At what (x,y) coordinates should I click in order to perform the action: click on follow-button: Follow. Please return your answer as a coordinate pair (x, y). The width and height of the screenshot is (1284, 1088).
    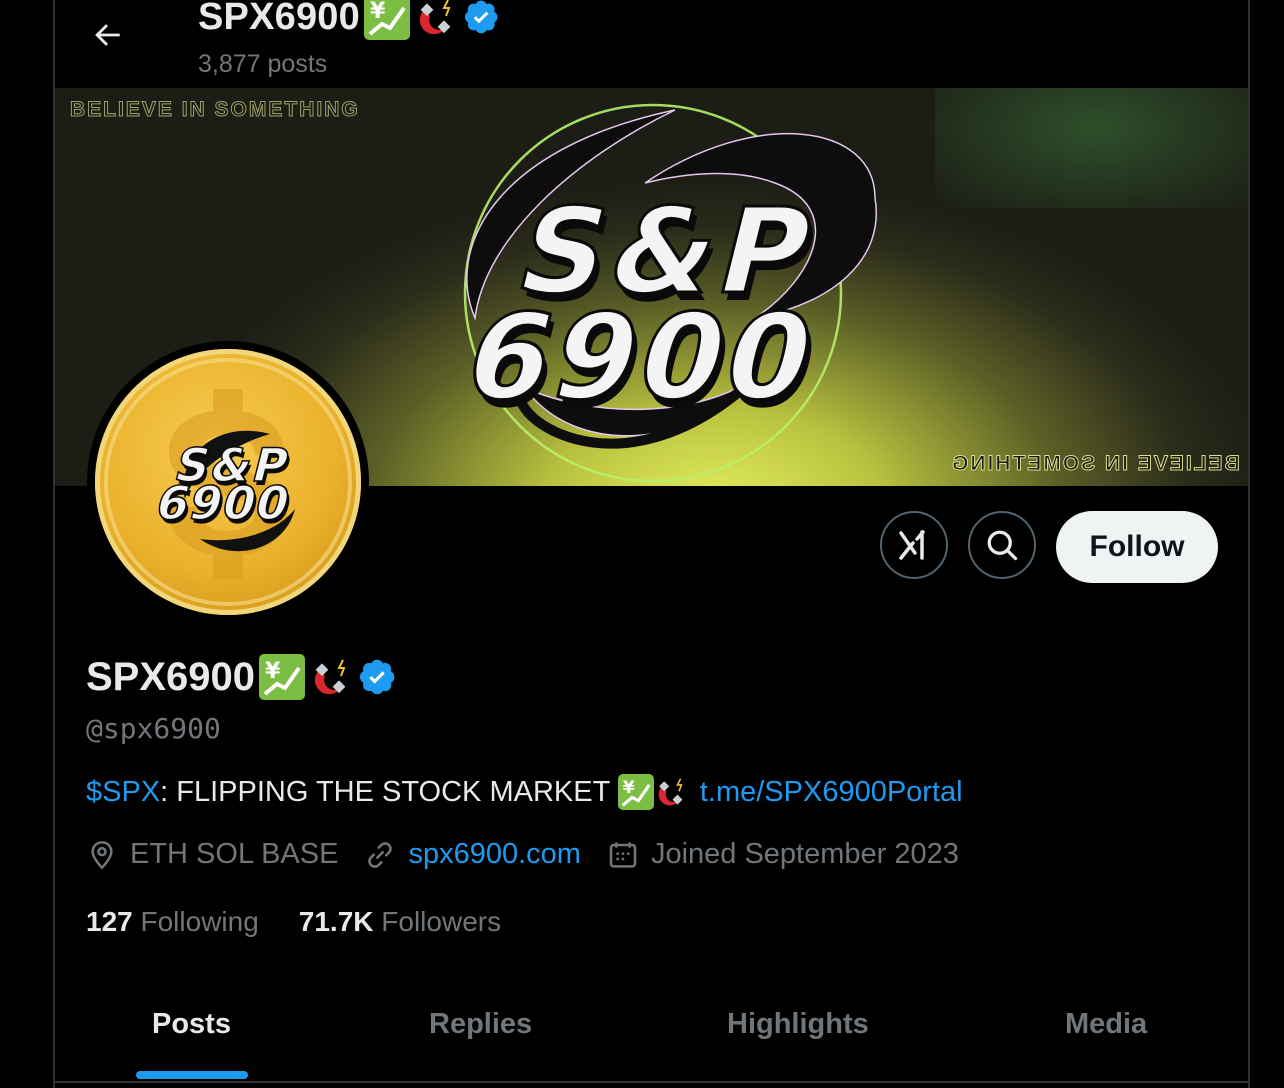
    Looking at the image, I should click on (1137, 547).